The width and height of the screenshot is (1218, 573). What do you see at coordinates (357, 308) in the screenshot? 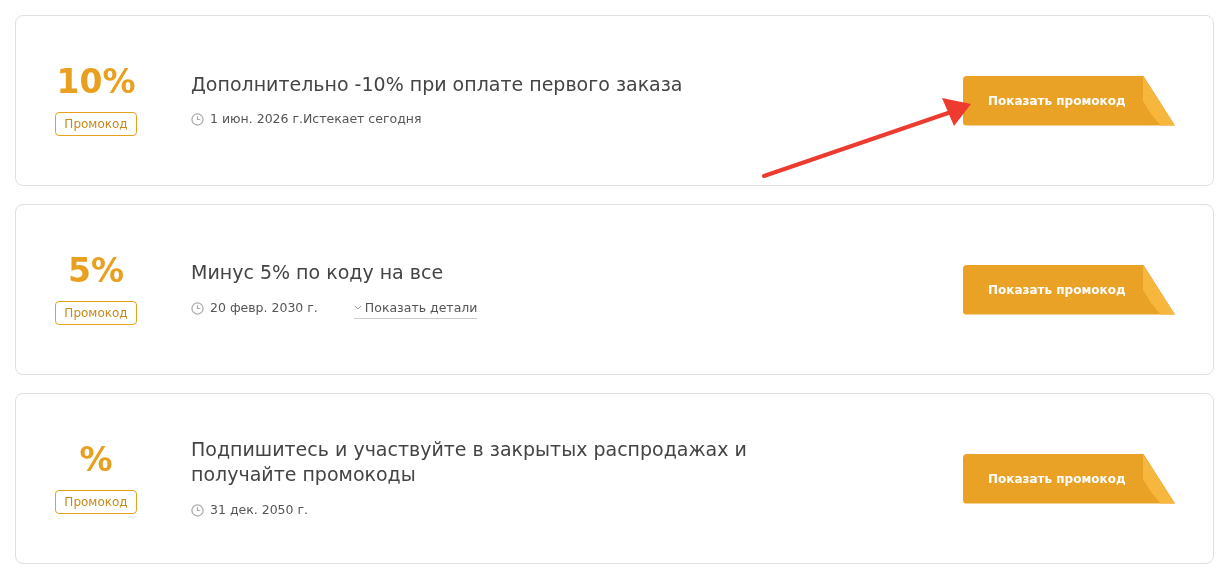
I see `chevron-icon` at bounding box center [357, 308].